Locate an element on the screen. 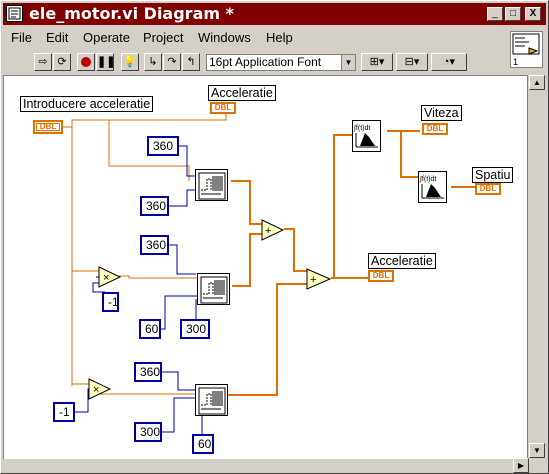  spatiu-indicator: DBL is located at coordinates (488, 189).